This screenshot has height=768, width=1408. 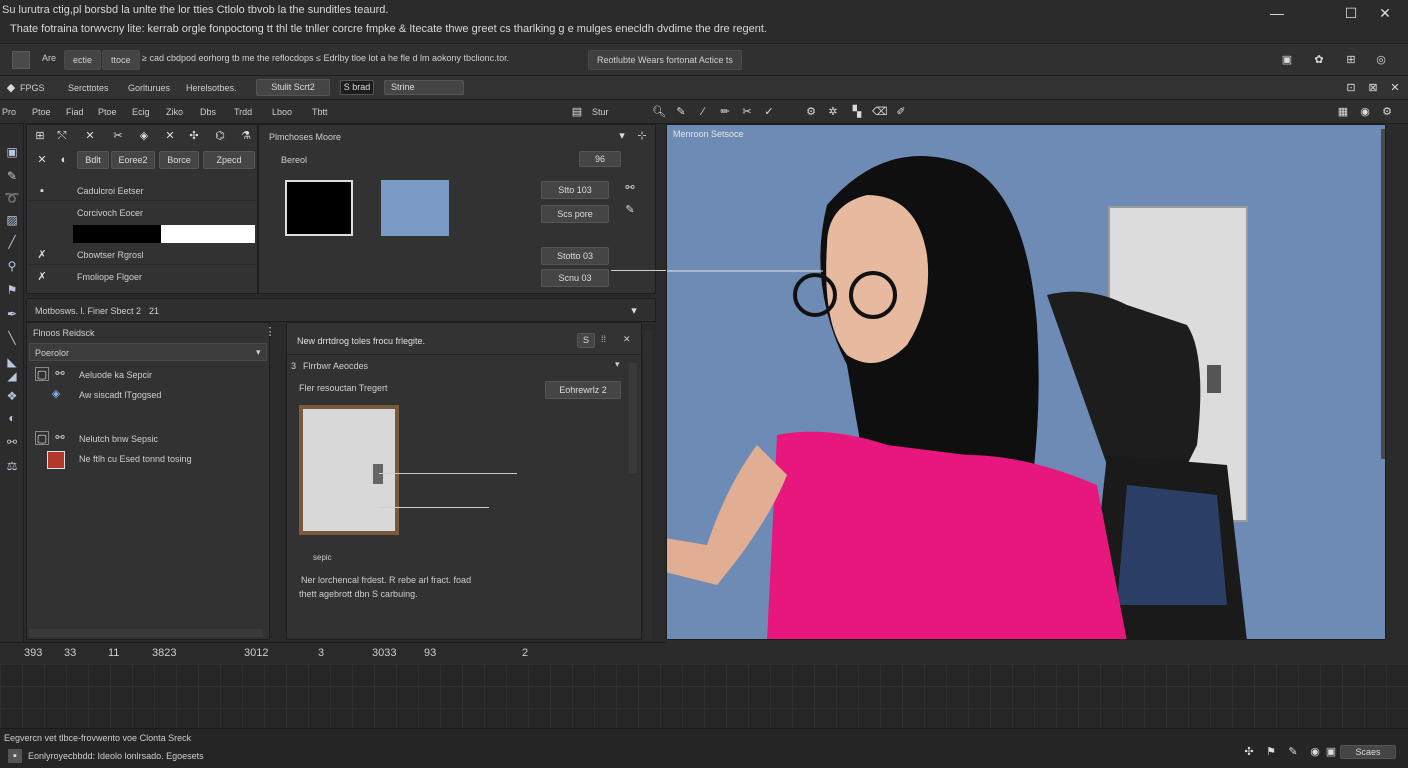 What do you see at coordinates (143, 277) in the screenshot?
I see `layer-row: ✗ Fmoliope Flgoer` at bounding box center [143, 277].